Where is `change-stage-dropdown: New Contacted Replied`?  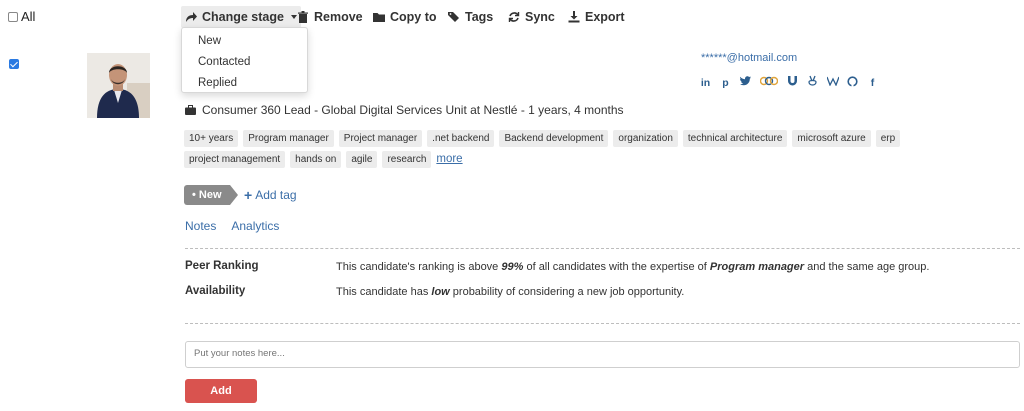 change-stage-dropdown: New Contacted Replied is located at coordinates (244, 60).